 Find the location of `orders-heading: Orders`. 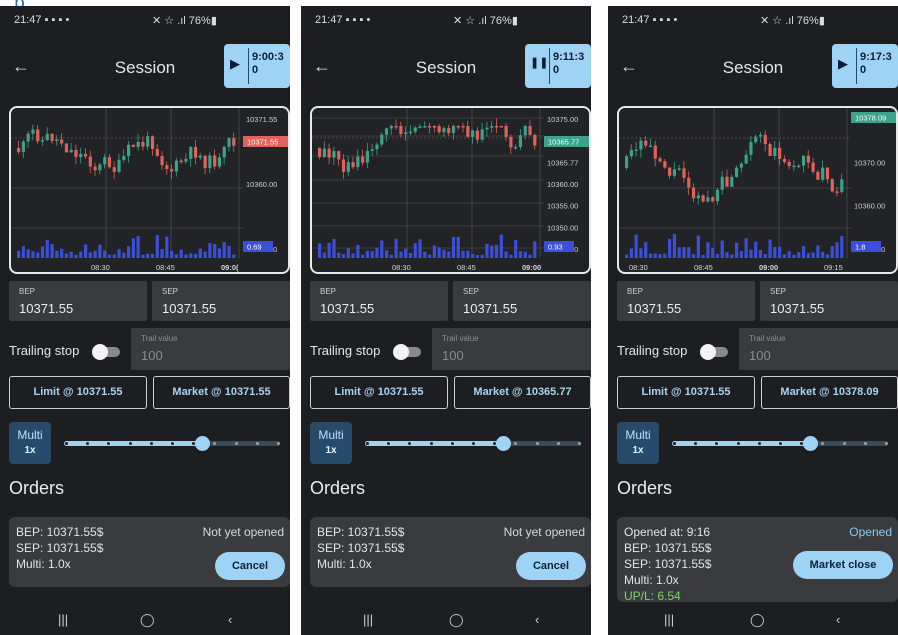

orders-heading: Orders is located at coordinates (37, 488).